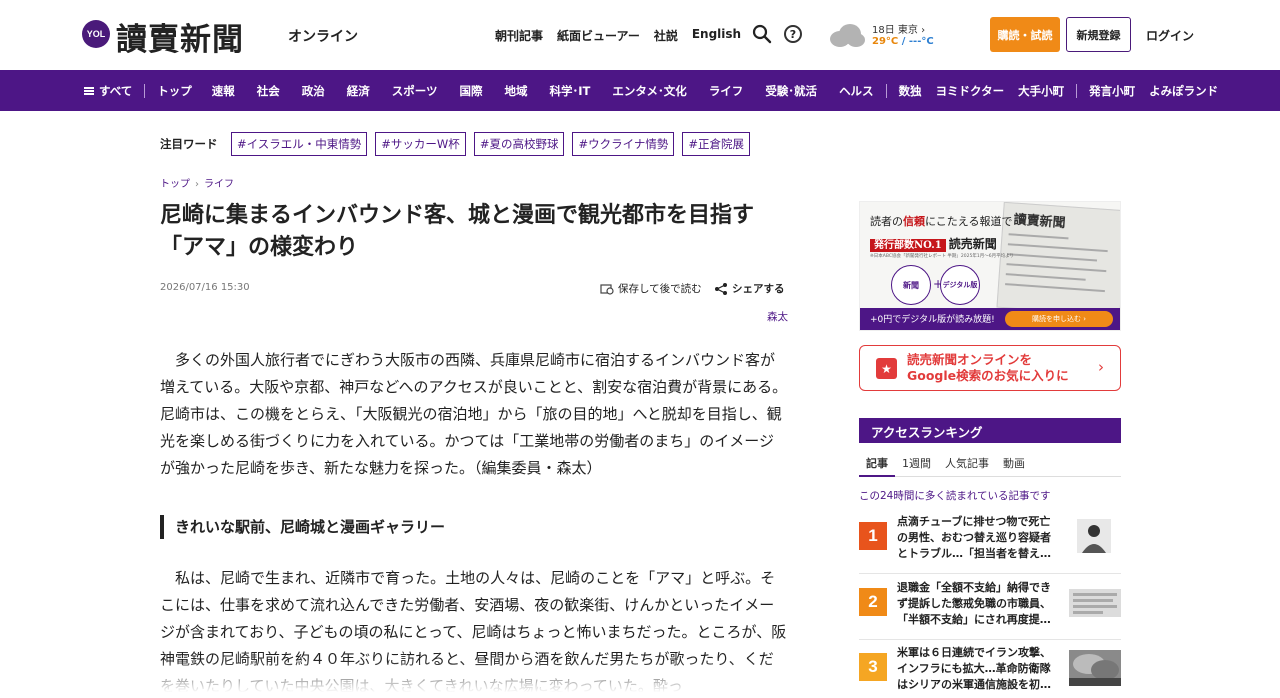  I want to click on login-link: ログイン, so click(1170, 35).